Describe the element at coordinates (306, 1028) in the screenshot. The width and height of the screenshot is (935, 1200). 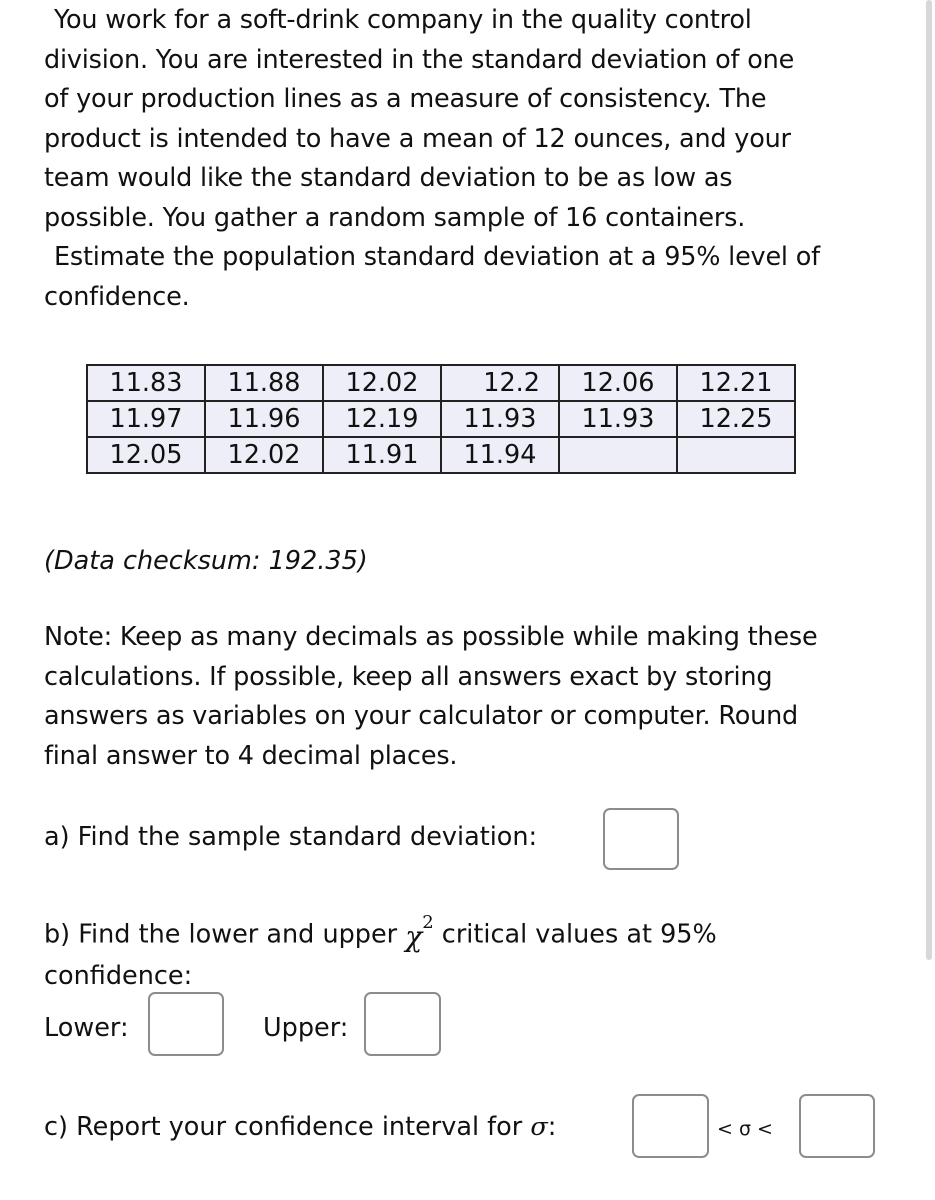
I see `upper-critical-label: Upper:` at that location.